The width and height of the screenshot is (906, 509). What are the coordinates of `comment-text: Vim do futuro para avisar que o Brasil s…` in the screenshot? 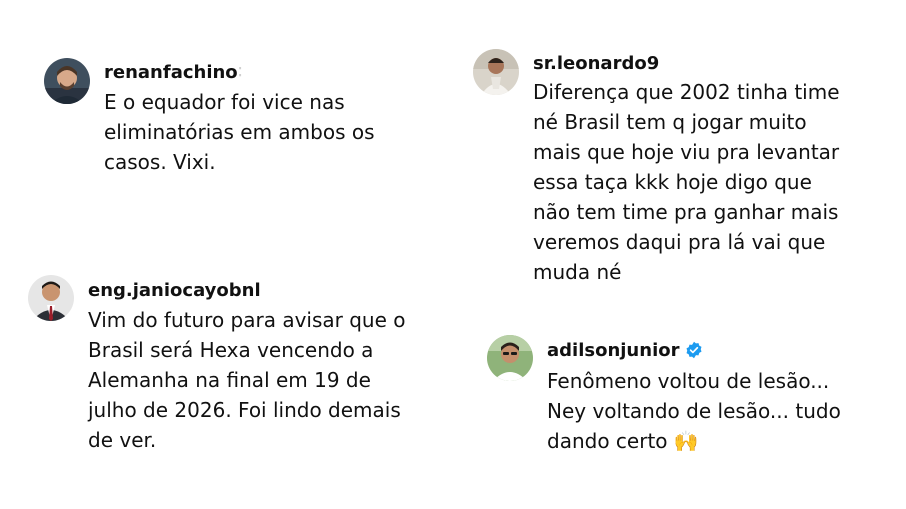 It's located at (247, 380).